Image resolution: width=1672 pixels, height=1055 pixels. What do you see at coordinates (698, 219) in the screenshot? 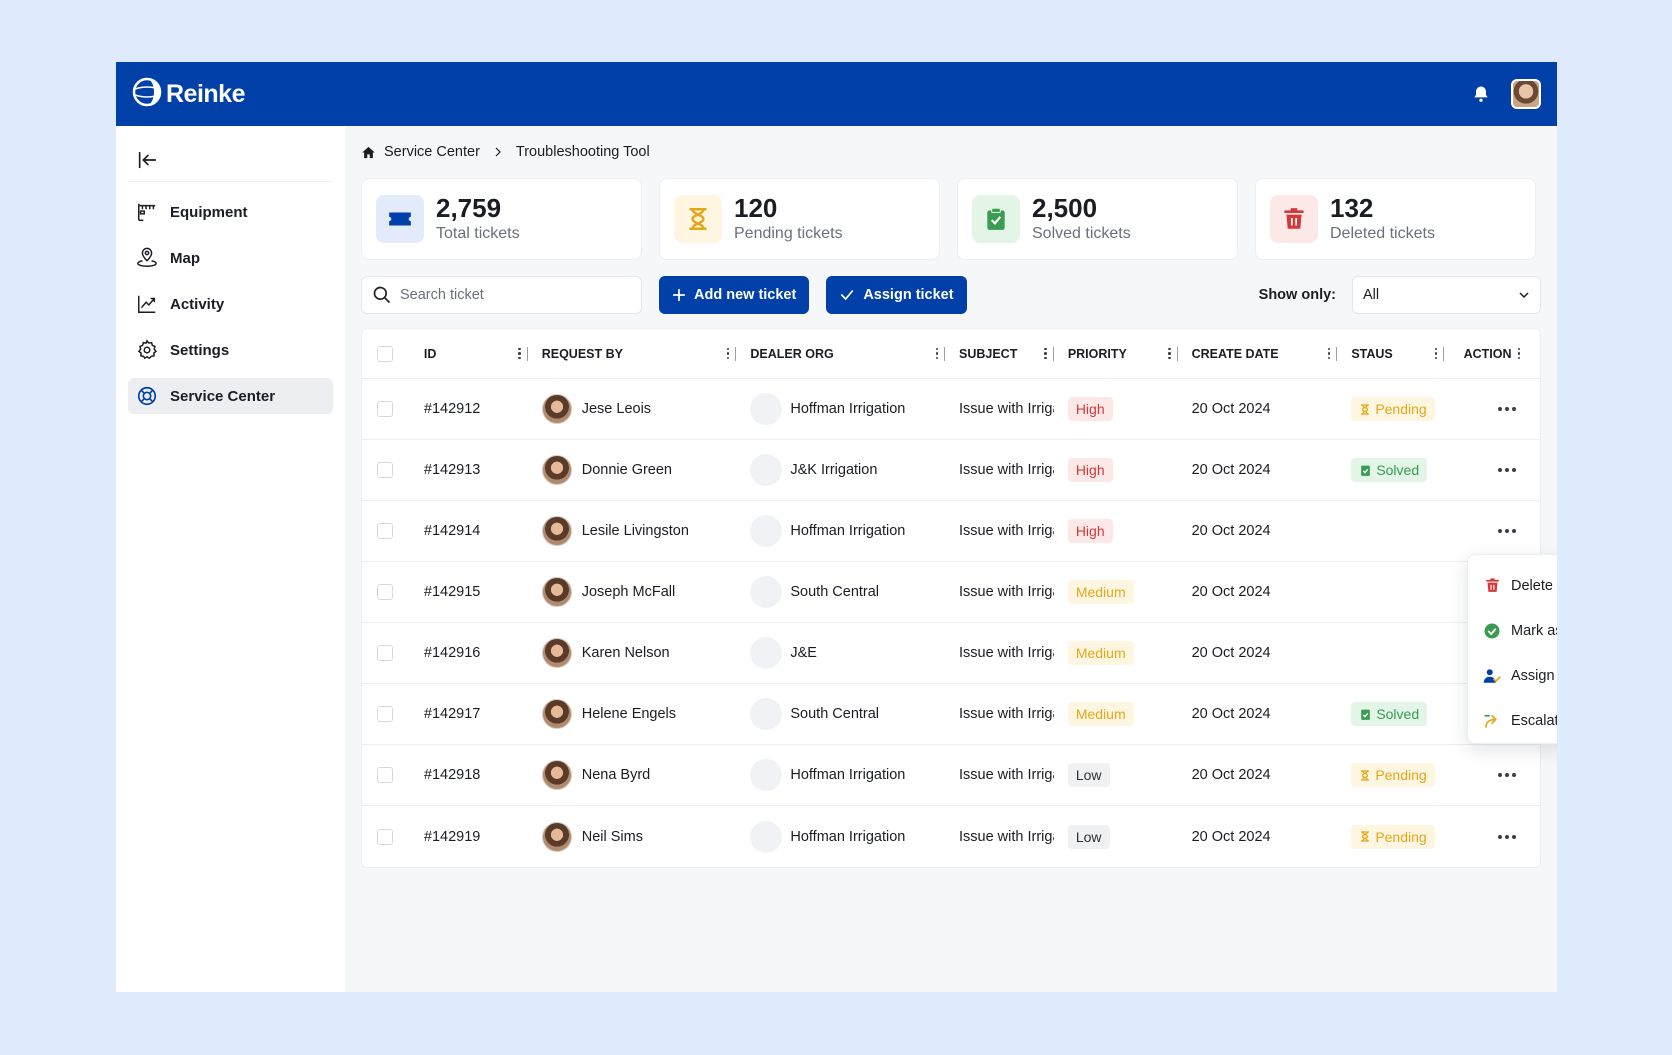
I see `hourglass-icon` at bounding box center [698, 219].